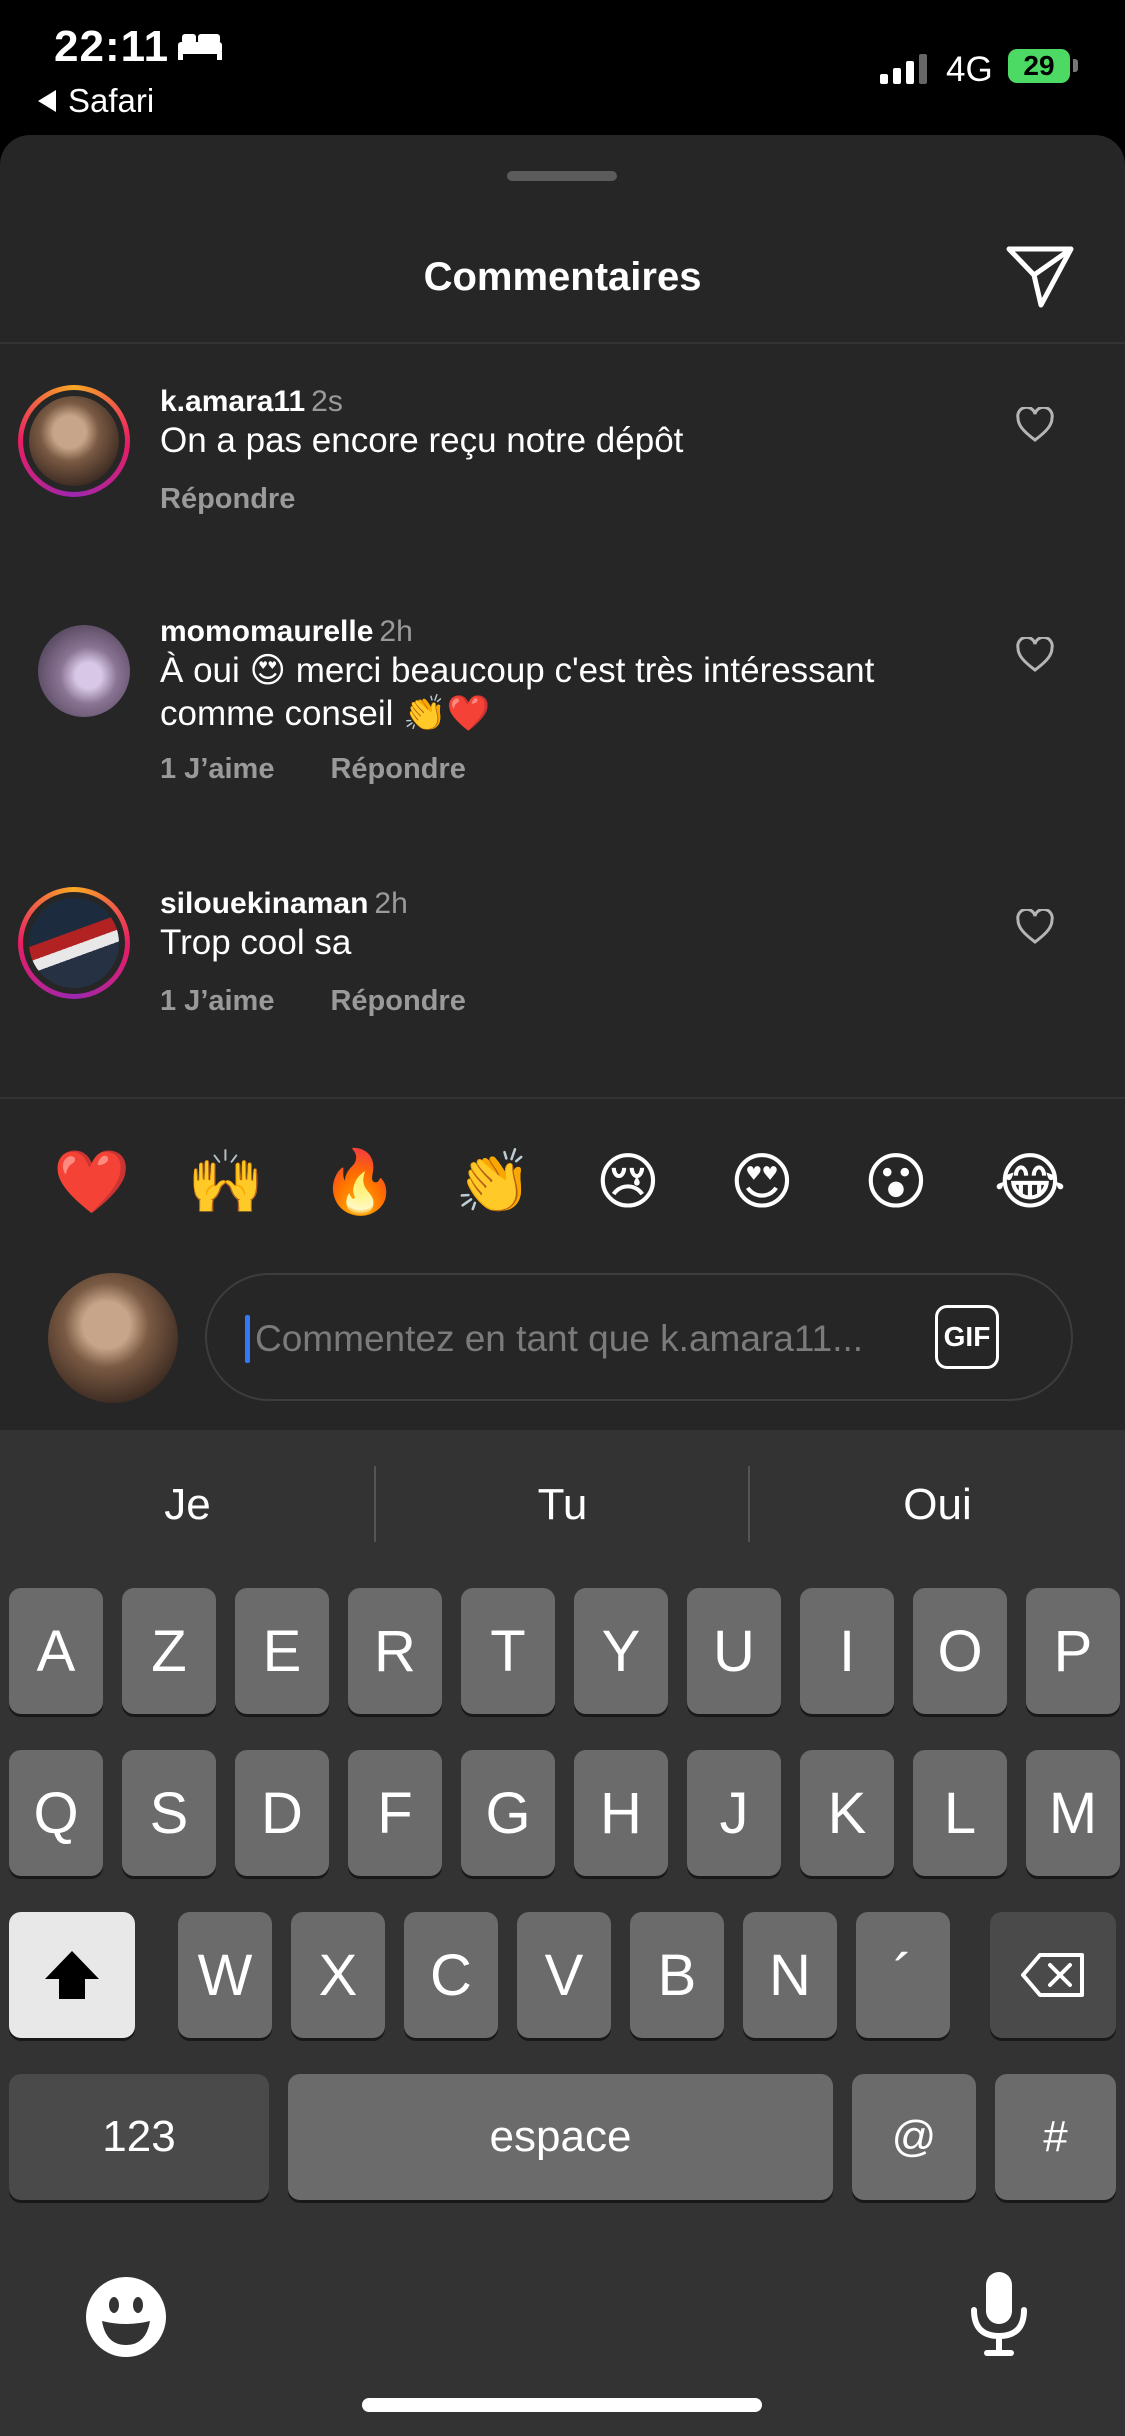  Describe the element at coordinates (847, 1651) in the screenshot. I see `key-i: I` at that location.